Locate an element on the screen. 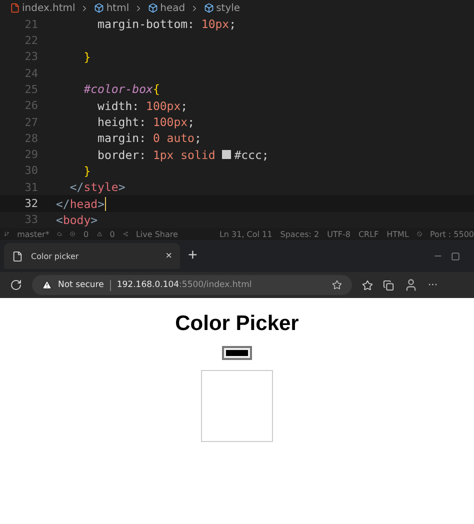 This screenshot has width=474, height=524. code-token: margin: is located at coordinates (122, 138).